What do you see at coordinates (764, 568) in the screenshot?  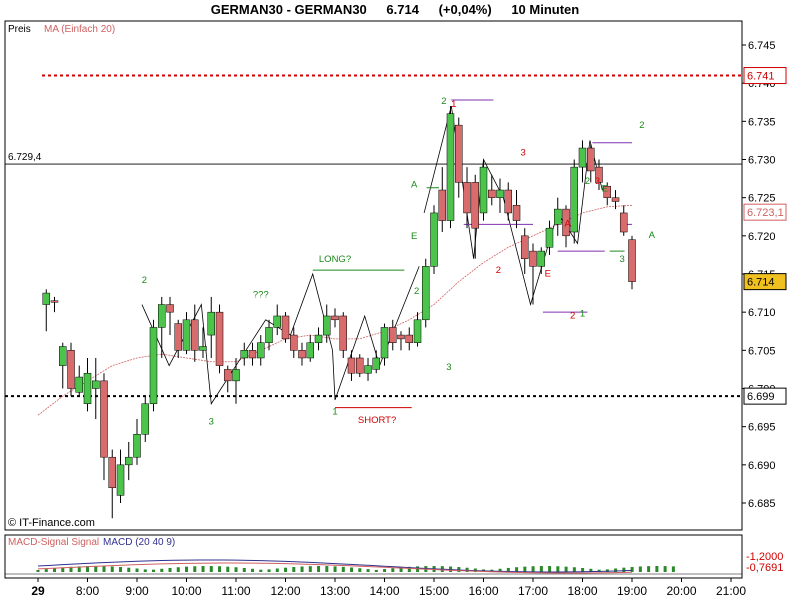 I see `macd-tag-2: -0,7691` at bounding box center [764, 568].